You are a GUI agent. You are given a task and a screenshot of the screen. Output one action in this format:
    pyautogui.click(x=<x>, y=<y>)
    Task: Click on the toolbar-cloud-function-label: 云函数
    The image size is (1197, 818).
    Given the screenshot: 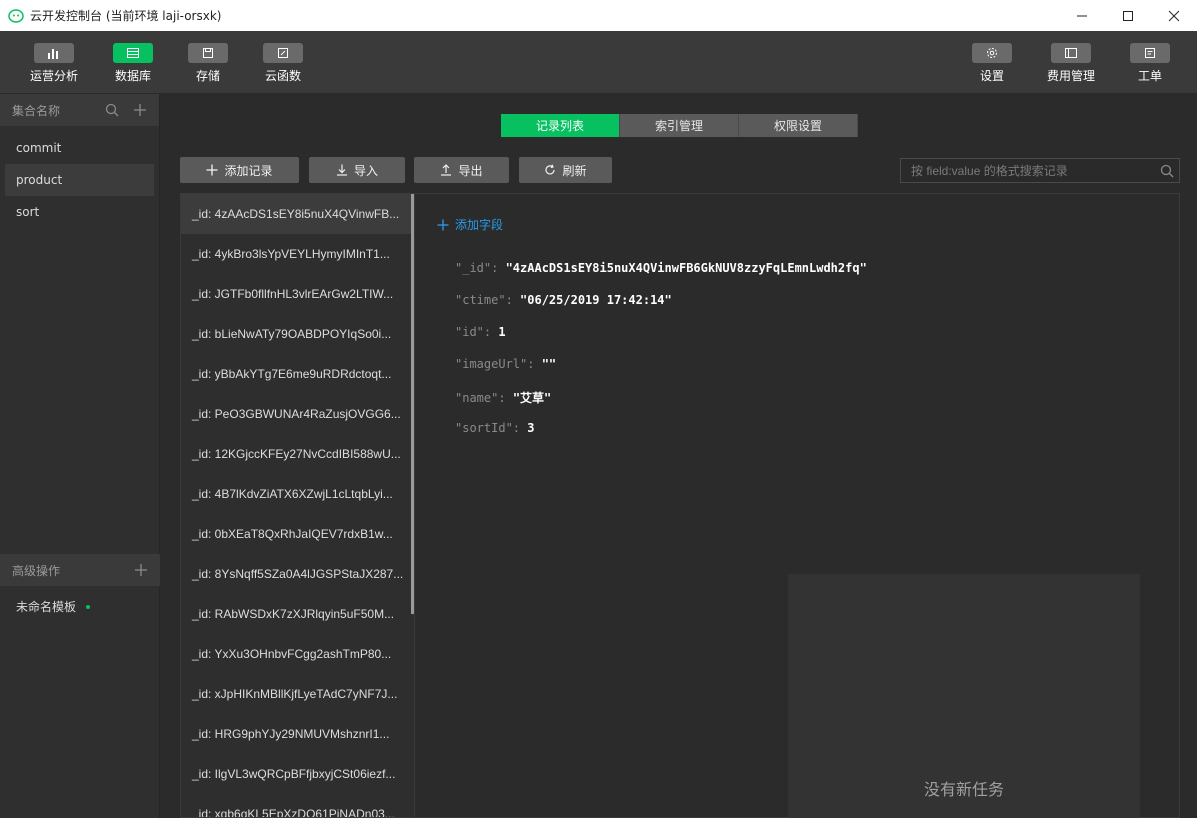 What is the action you would take?
    pyautogui.click(x=282, y=76)
    